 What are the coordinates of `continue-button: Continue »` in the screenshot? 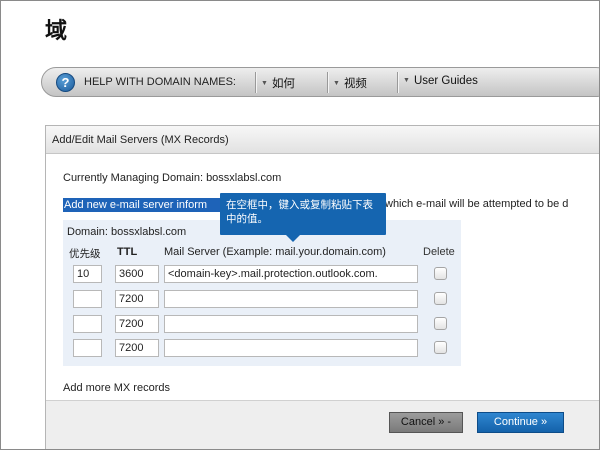 It's located at (520, 422).